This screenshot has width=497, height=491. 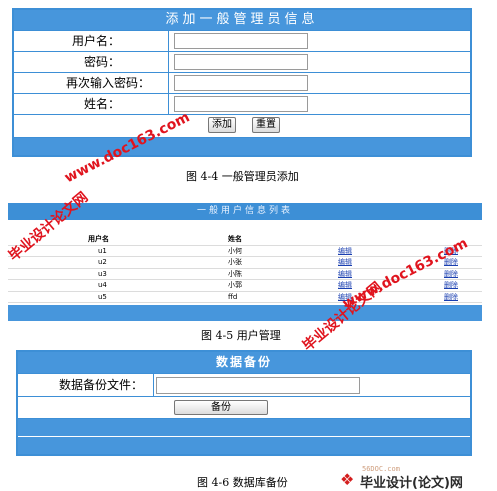 I want to click on name-label: 姓名：, so click(x=91, y=104).